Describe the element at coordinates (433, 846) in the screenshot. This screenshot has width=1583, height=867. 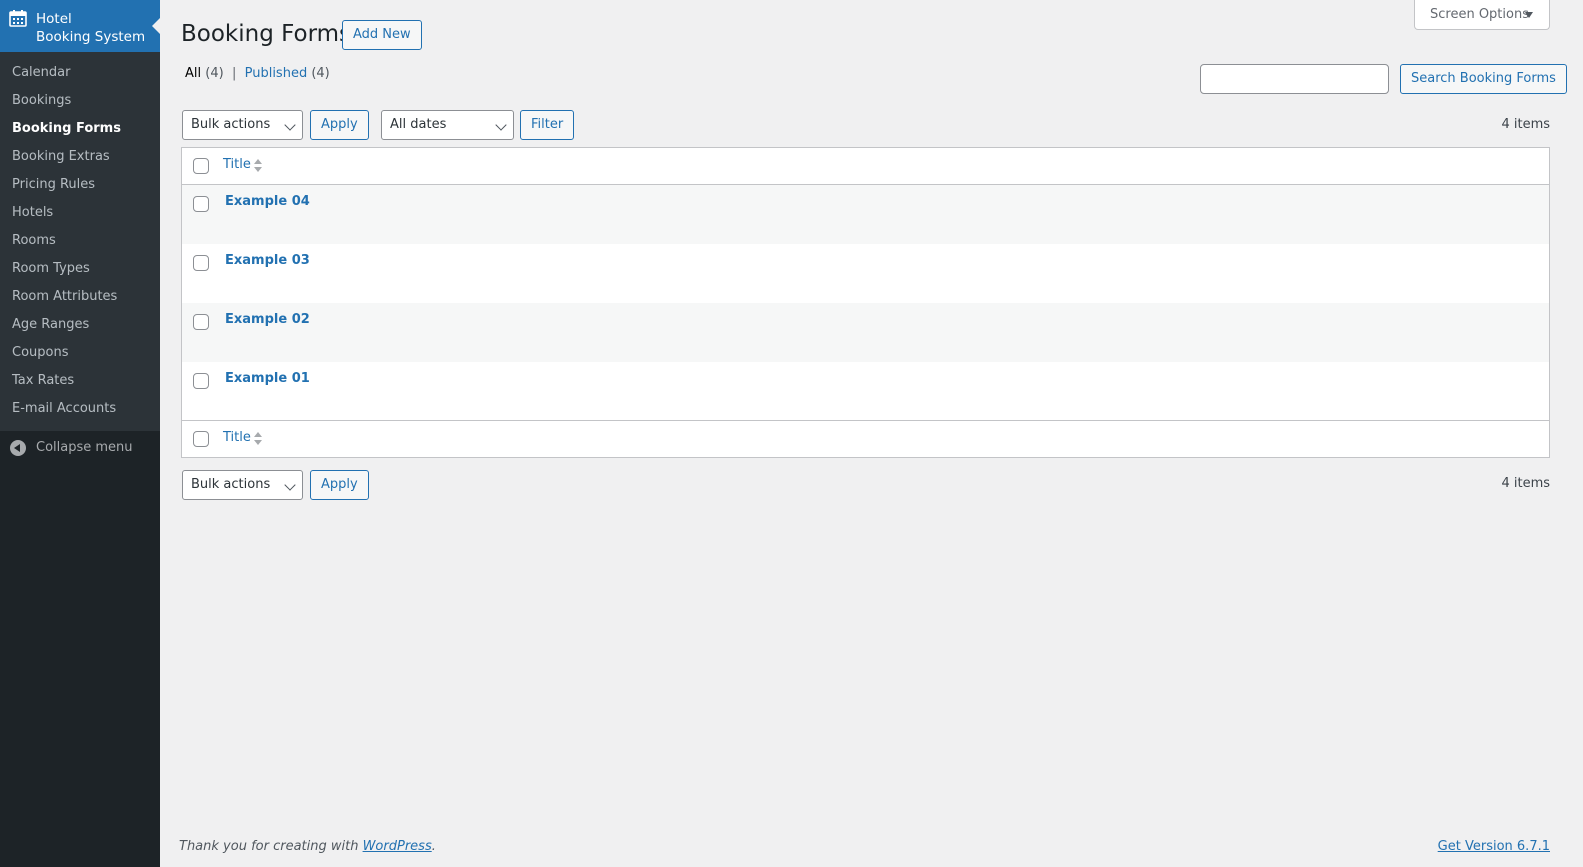
I see `footer-thanks-suffix: .` at that location.